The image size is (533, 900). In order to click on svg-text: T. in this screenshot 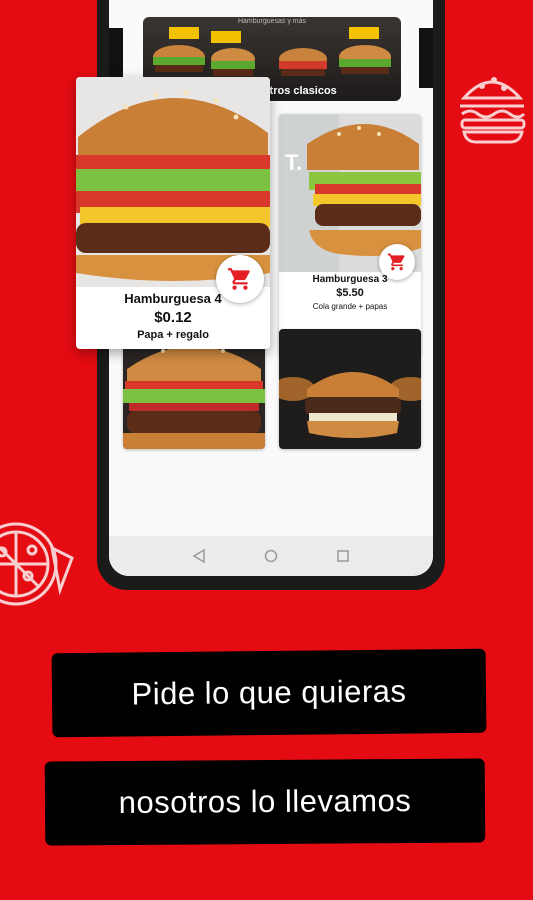, I will do `click(293, 162)`.